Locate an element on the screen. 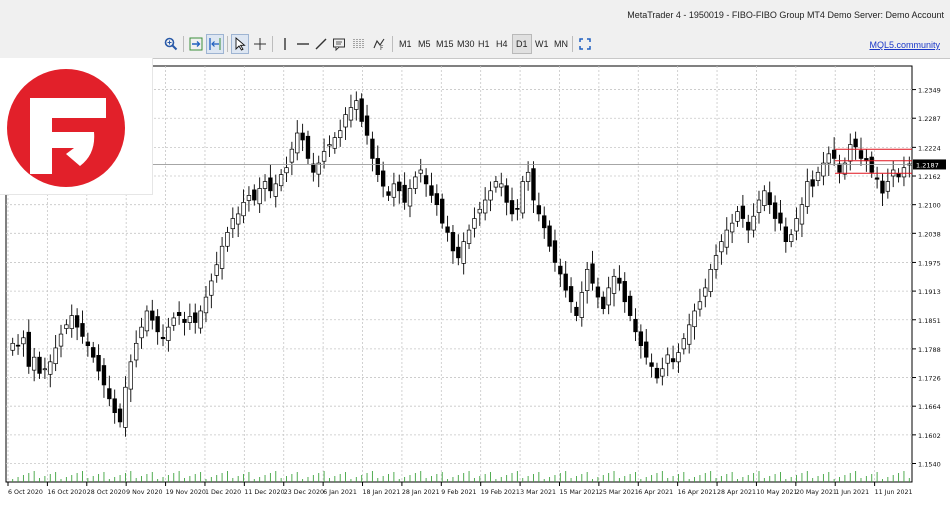 The width and height of the screenshot is (950, 505). mql5-community-link: MQL5.community is located at coordinates (904, 45).